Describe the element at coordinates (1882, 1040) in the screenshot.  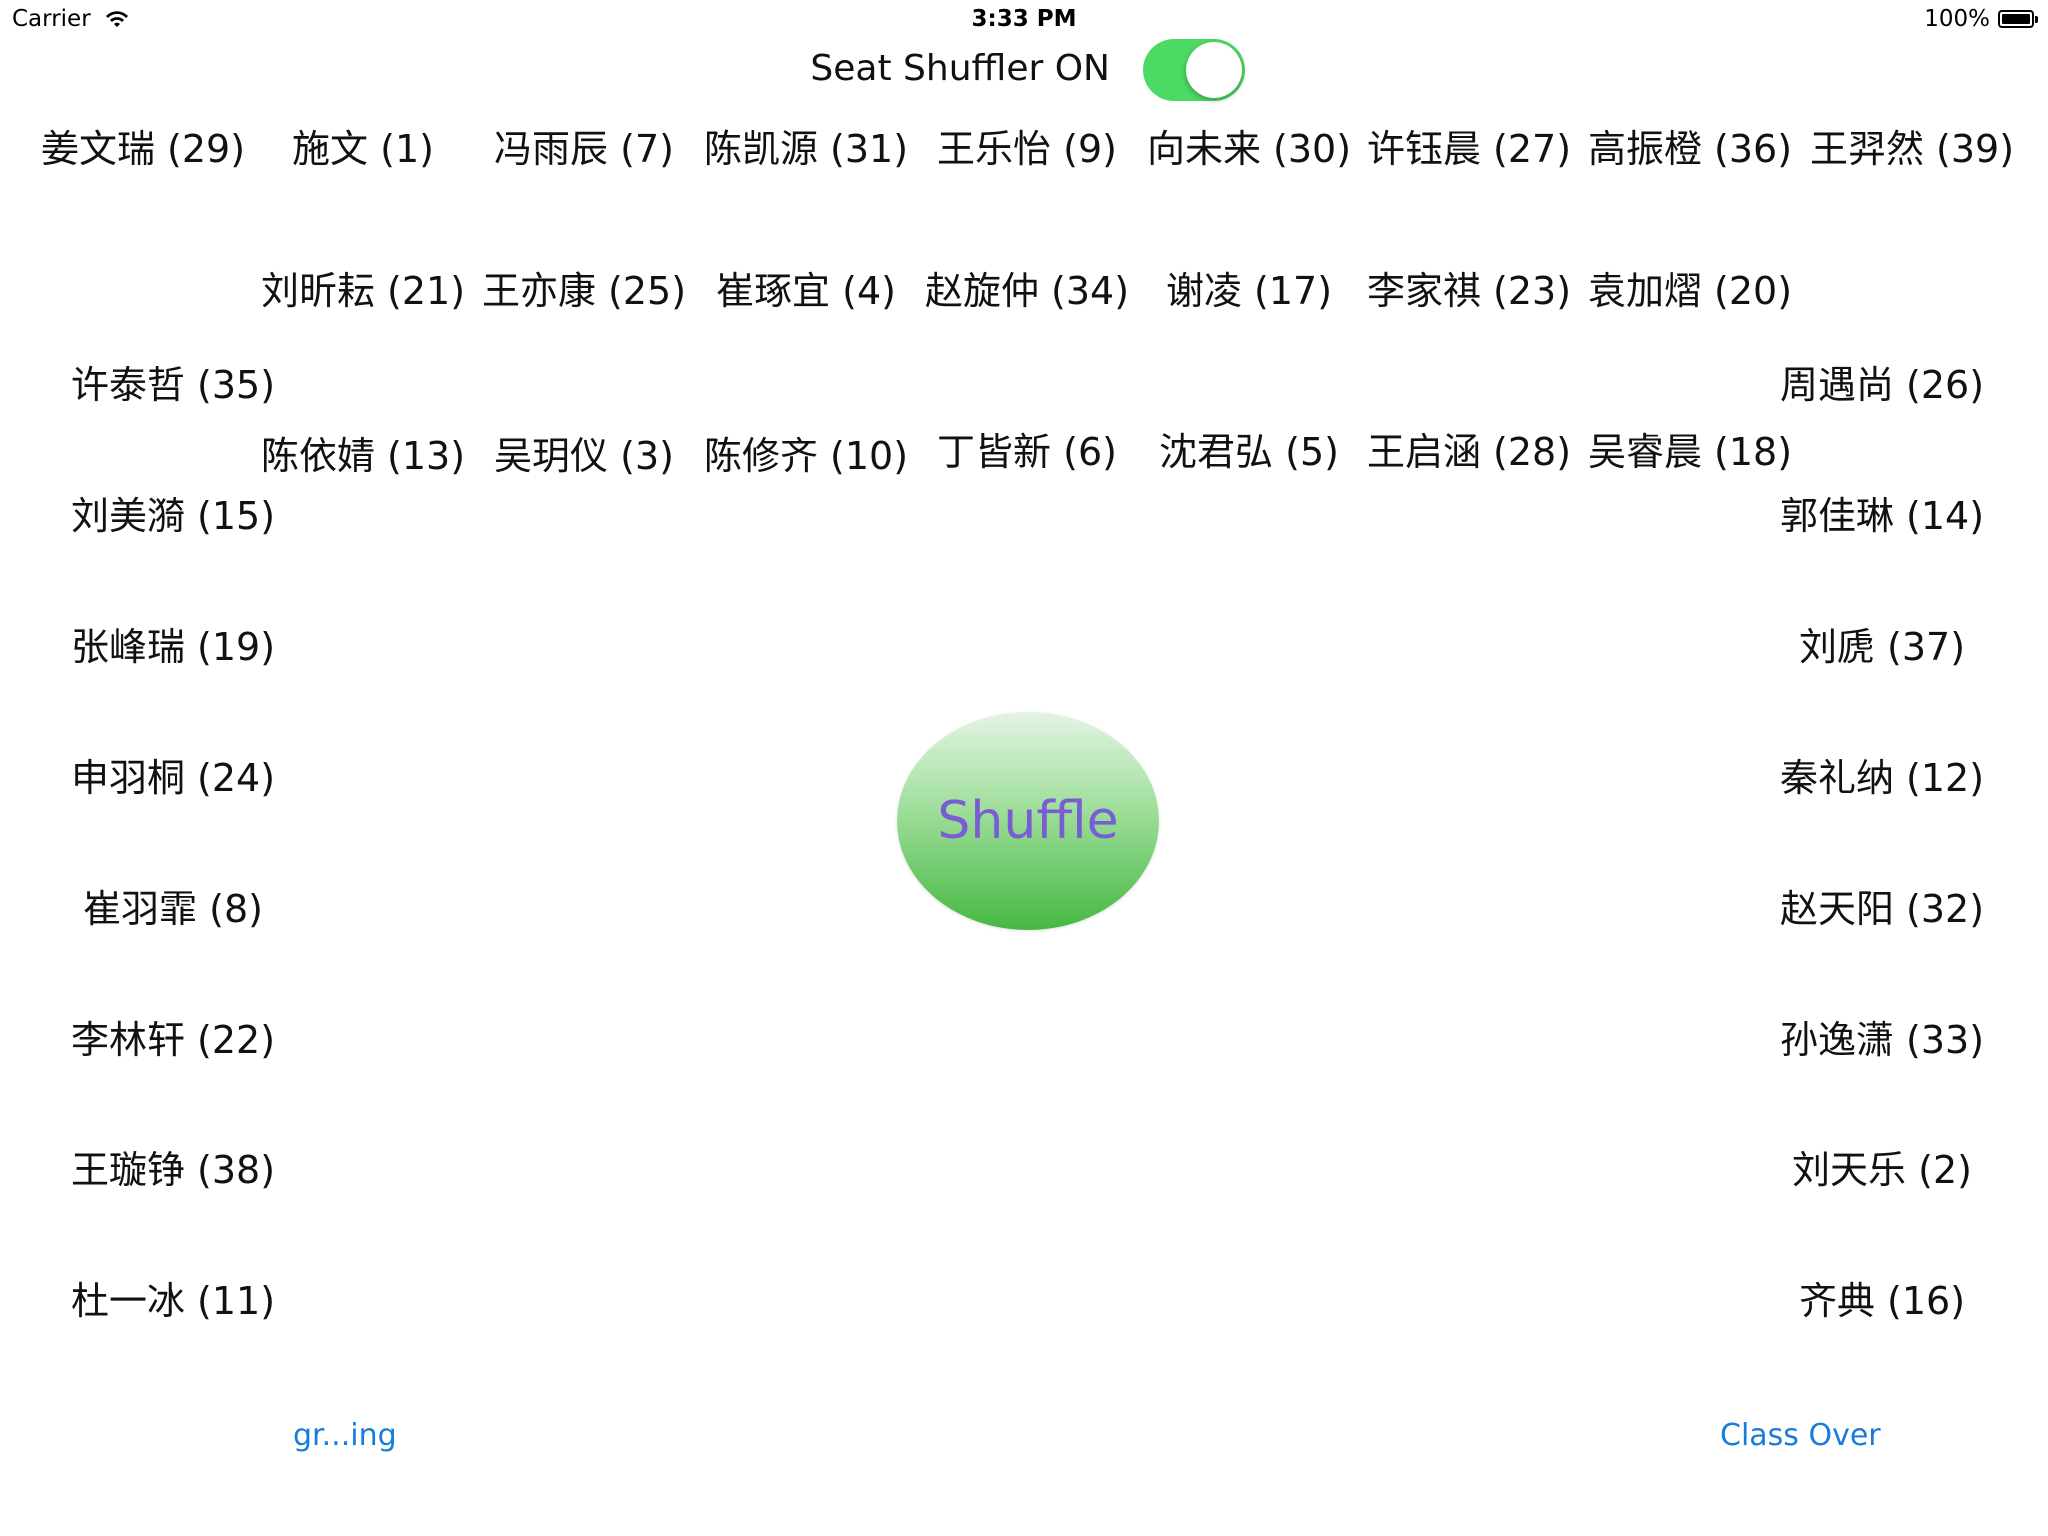
I see `seat-right-6: 孙逸潇 (33)` at that location.